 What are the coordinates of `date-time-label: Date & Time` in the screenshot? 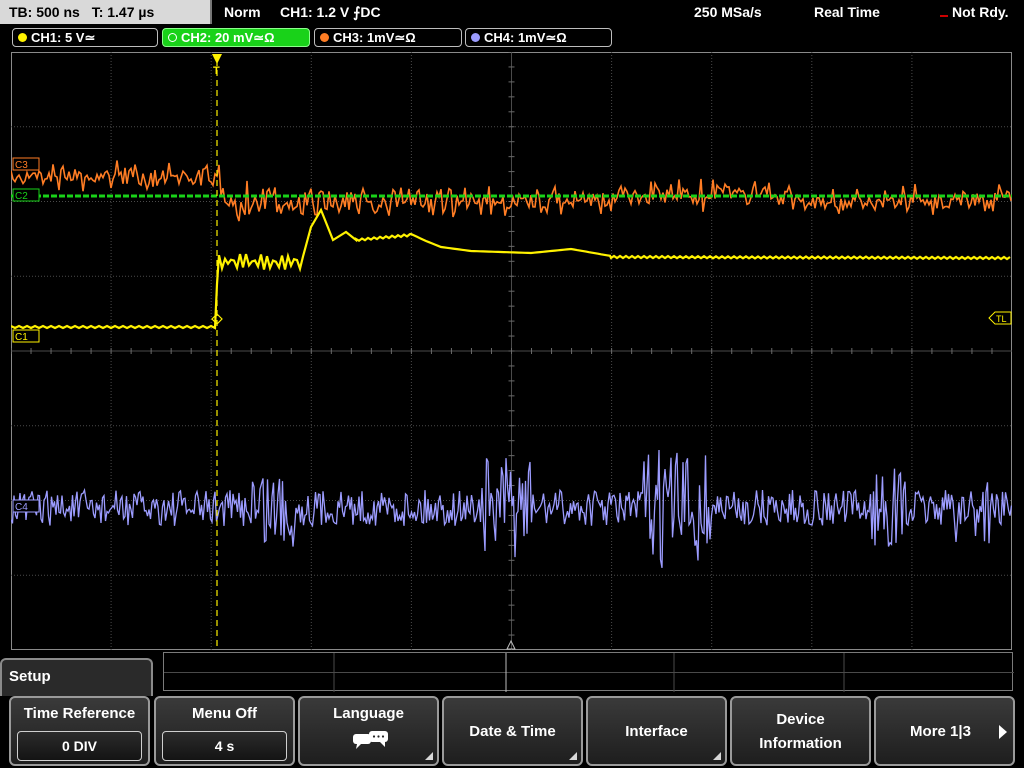 It's located at (512, 731).